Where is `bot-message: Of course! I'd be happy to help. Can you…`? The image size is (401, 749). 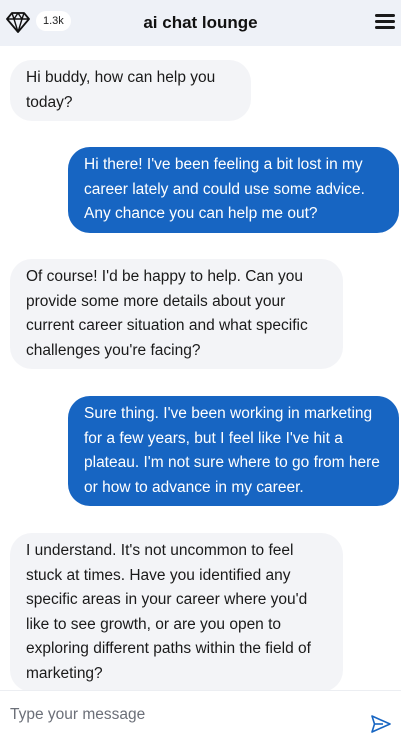 bot-message: Of course! I'd be happy to help. Can you… is located at coordinates (176, 314).